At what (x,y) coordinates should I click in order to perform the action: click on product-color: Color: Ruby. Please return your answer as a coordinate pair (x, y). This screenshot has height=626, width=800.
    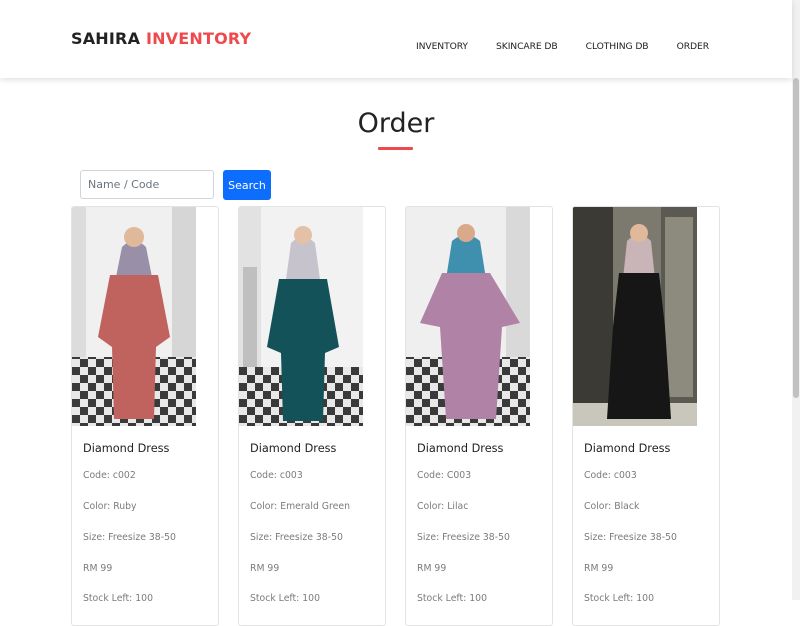
    Looking at the image, I should click on (110, 506).